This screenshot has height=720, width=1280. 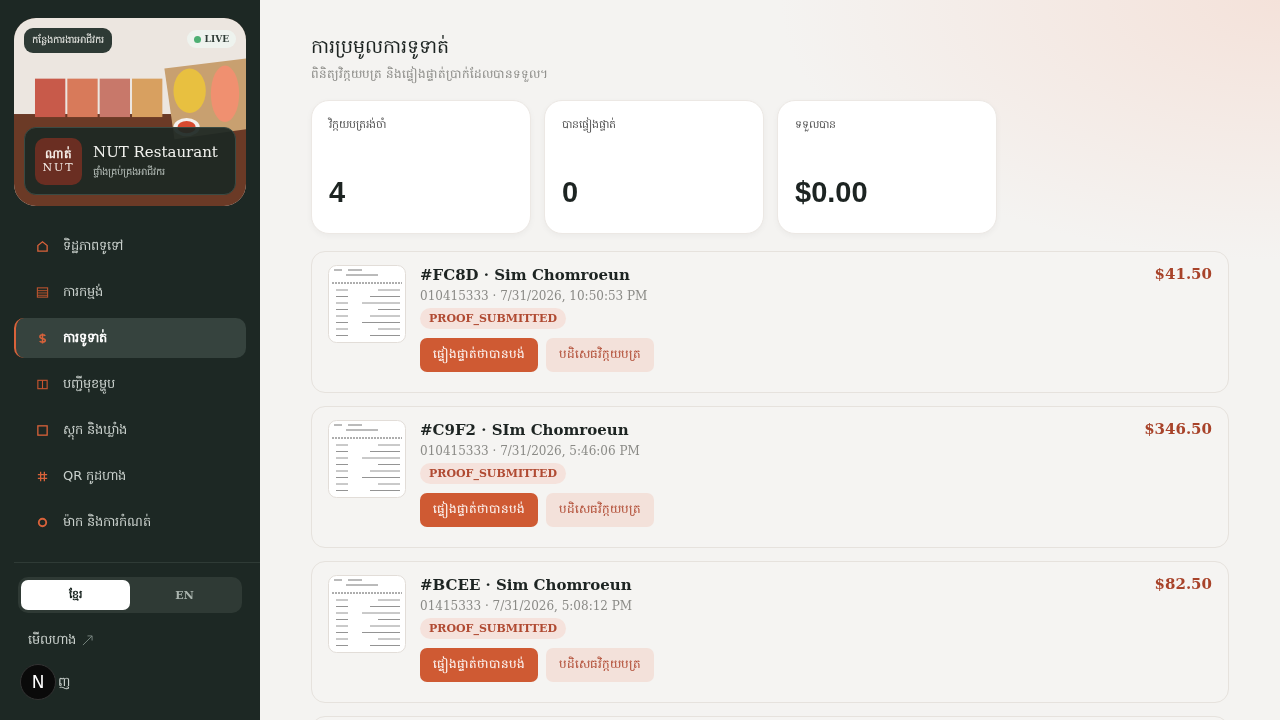 I want to click on stat-label: ទទួលបាន, so click(x=816, y=125).